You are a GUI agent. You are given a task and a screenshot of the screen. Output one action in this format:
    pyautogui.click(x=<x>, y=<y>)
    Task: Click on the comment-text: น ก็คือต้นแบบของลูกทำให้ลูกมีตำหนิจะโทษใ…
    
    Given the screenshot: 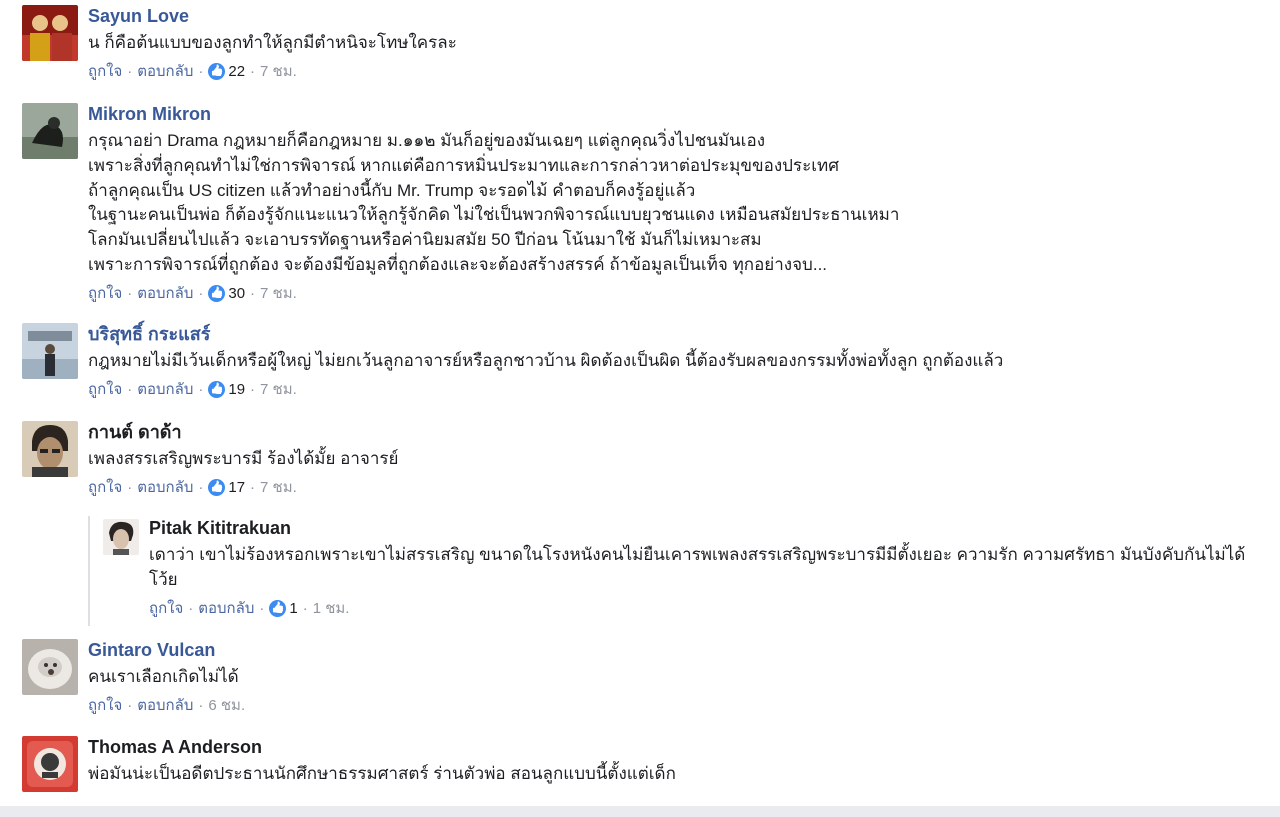 What is the action you would take?
    pyautogui.click(x=272, y=42)
    